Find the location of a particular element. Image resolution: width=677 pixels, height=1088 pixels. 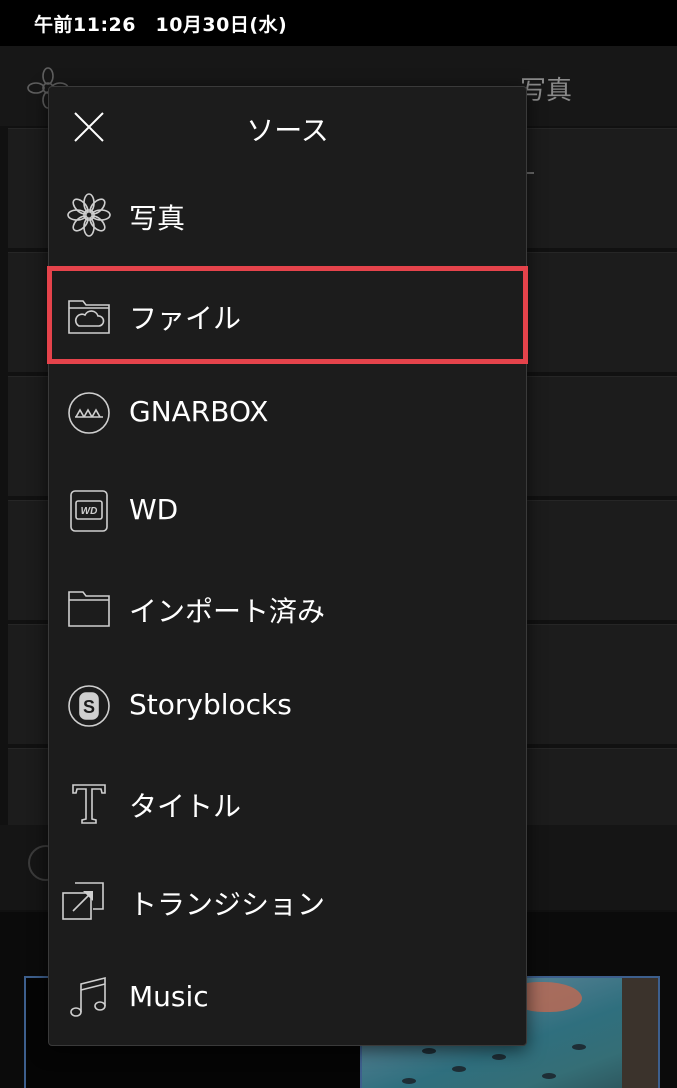

flower-icon is located at coordinates (89, 215).